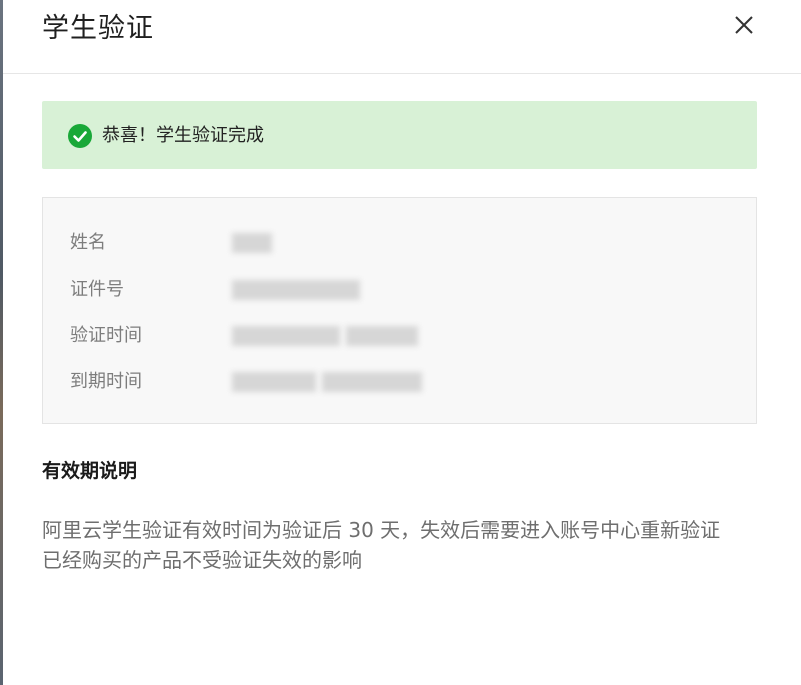 This screenshot has height=685, width=801. I want to click on validity-line-1: 阿里云学生验证有效时间为验证后 30 天，失效后需要进入账号中心重新验证, so click(381, 530).